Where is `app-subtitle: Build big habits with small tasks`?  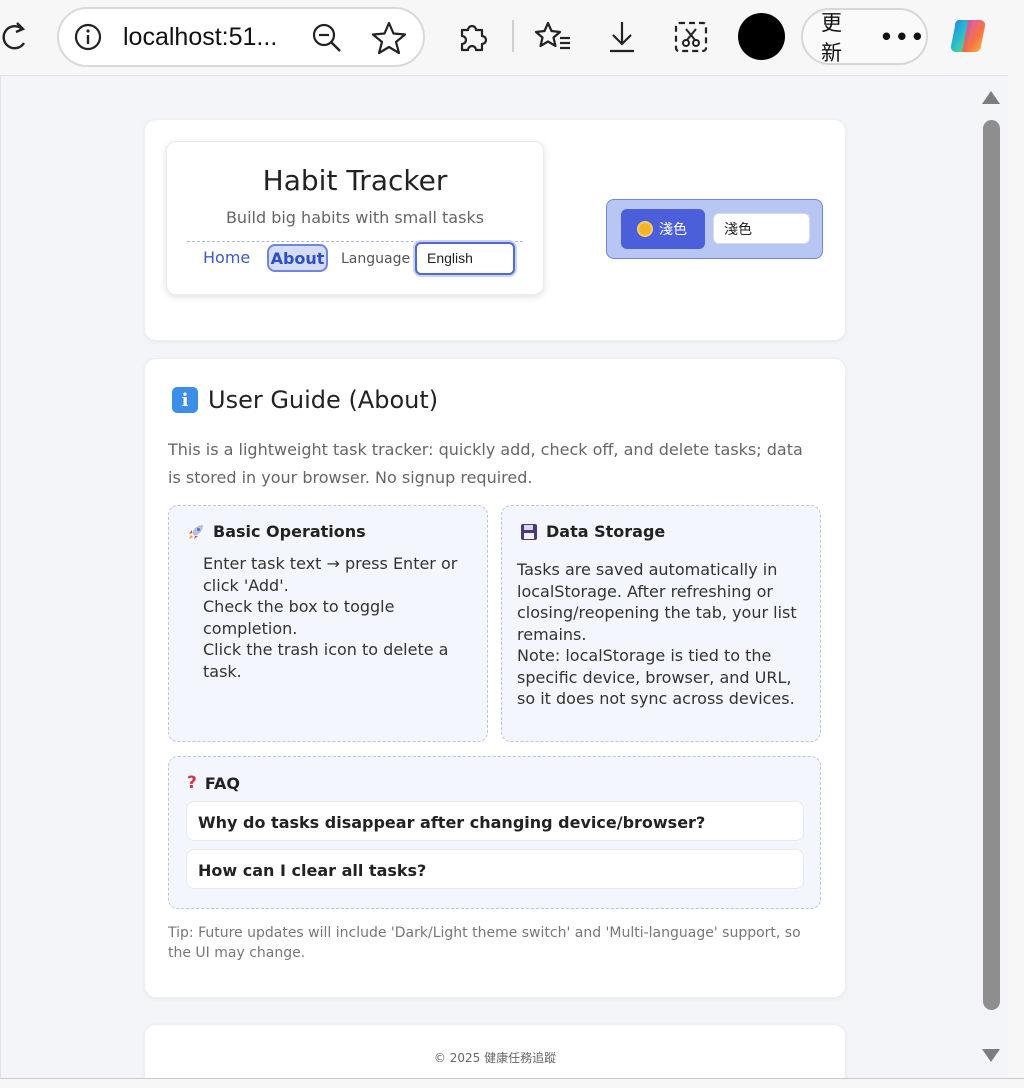 app-subtitle: Build big habits with small tasks is located at coordinates (355, 217).